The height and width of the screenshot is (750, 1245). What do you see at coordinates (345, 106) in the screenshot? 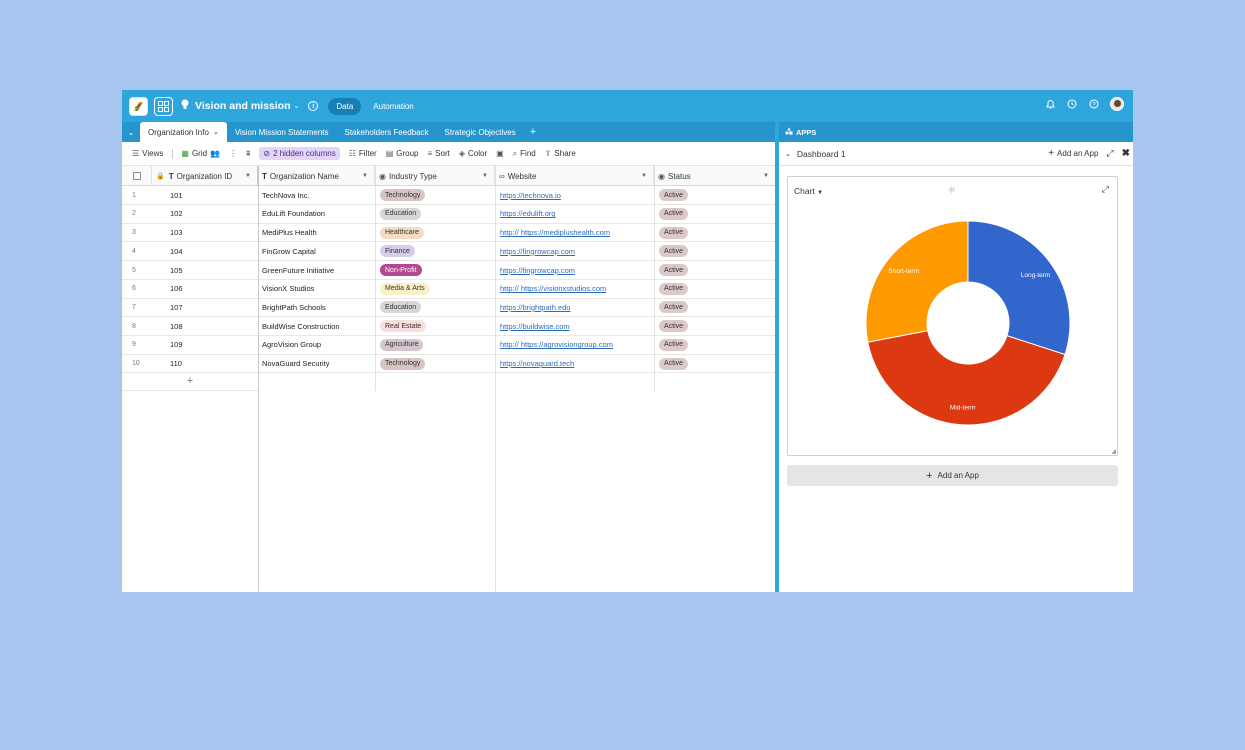
I see `data-tab-button: Data` at bounding box center [345, 106].